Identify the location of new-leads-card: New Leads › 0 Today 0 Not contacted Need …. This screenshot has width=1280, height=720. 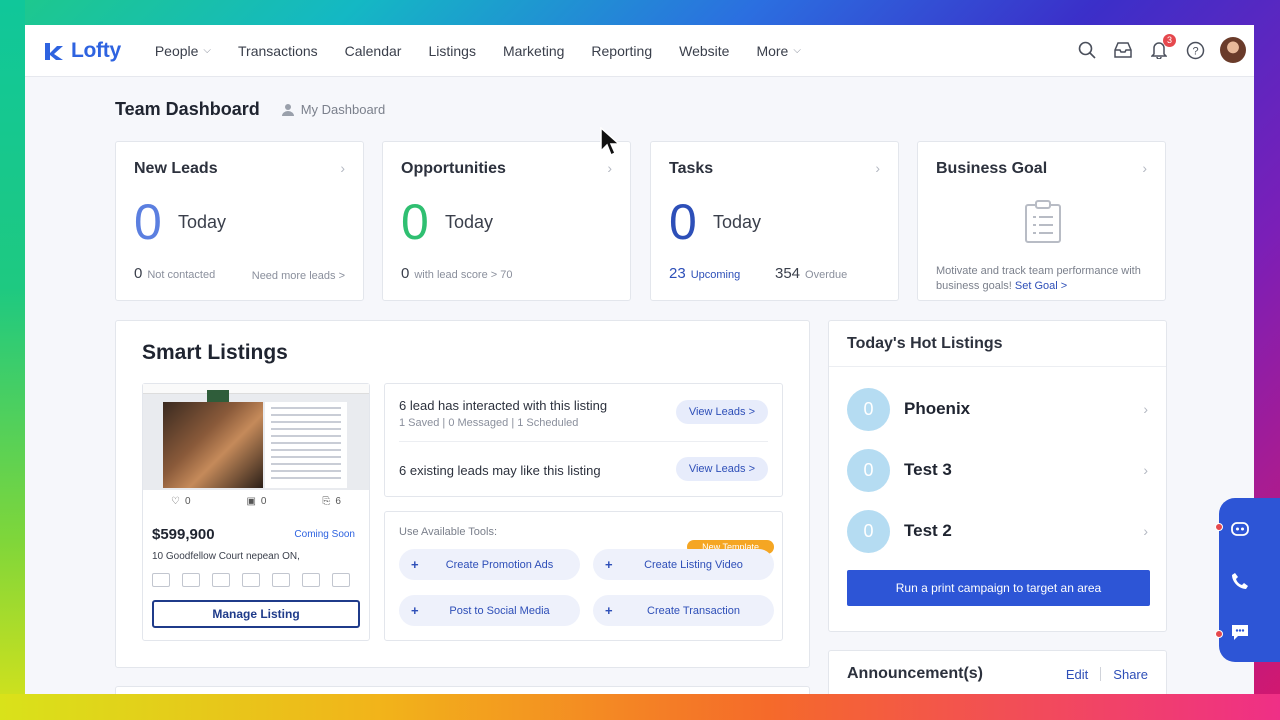
(239, 221).